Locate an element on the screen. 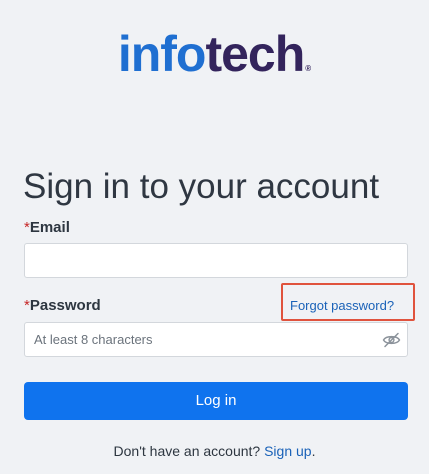 Image resolution: width=429 pixels, height=474 pixels. page-title: Sign in to your account is located at coordinates (201, 187).